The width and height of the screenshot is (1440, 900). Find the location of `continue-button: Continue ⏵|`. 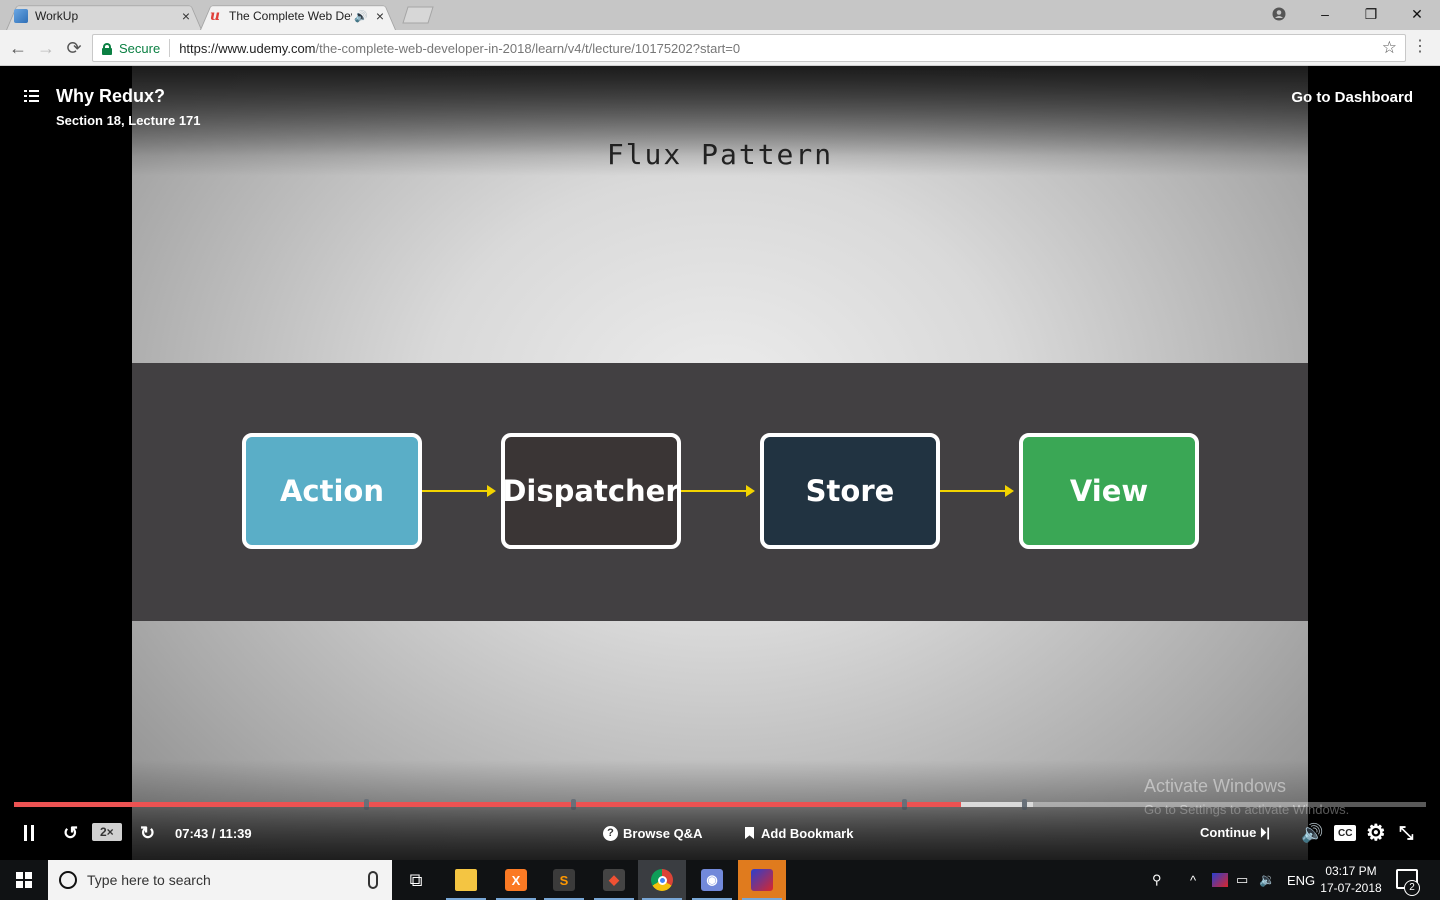

continue-button: Continue ⏵| is located at coordinates (1235, 833).